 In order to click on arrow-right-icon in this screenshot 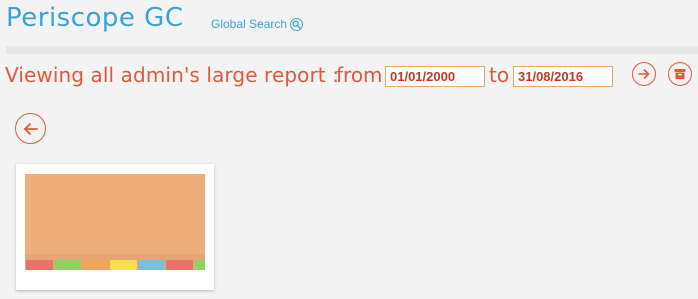, I will do `click(644, 74)`.